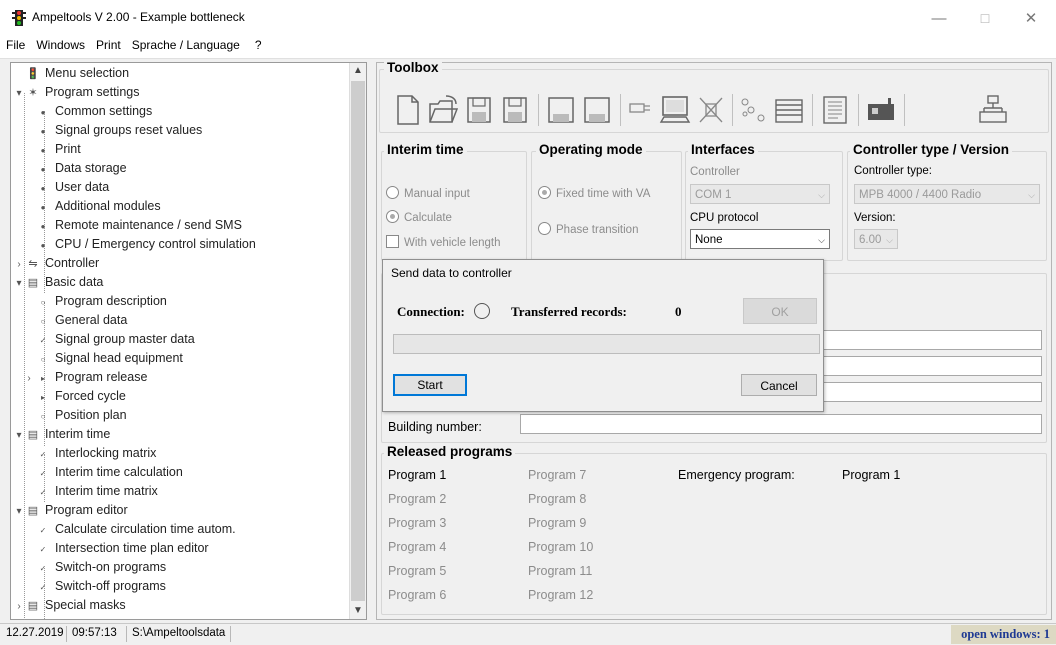 This screenshot has height=645, width=1056. What do you see at coordinates (588, 229) in the screenshot?
I see `phase-transition-option: Phase transition` at bounding box center [588, 229].